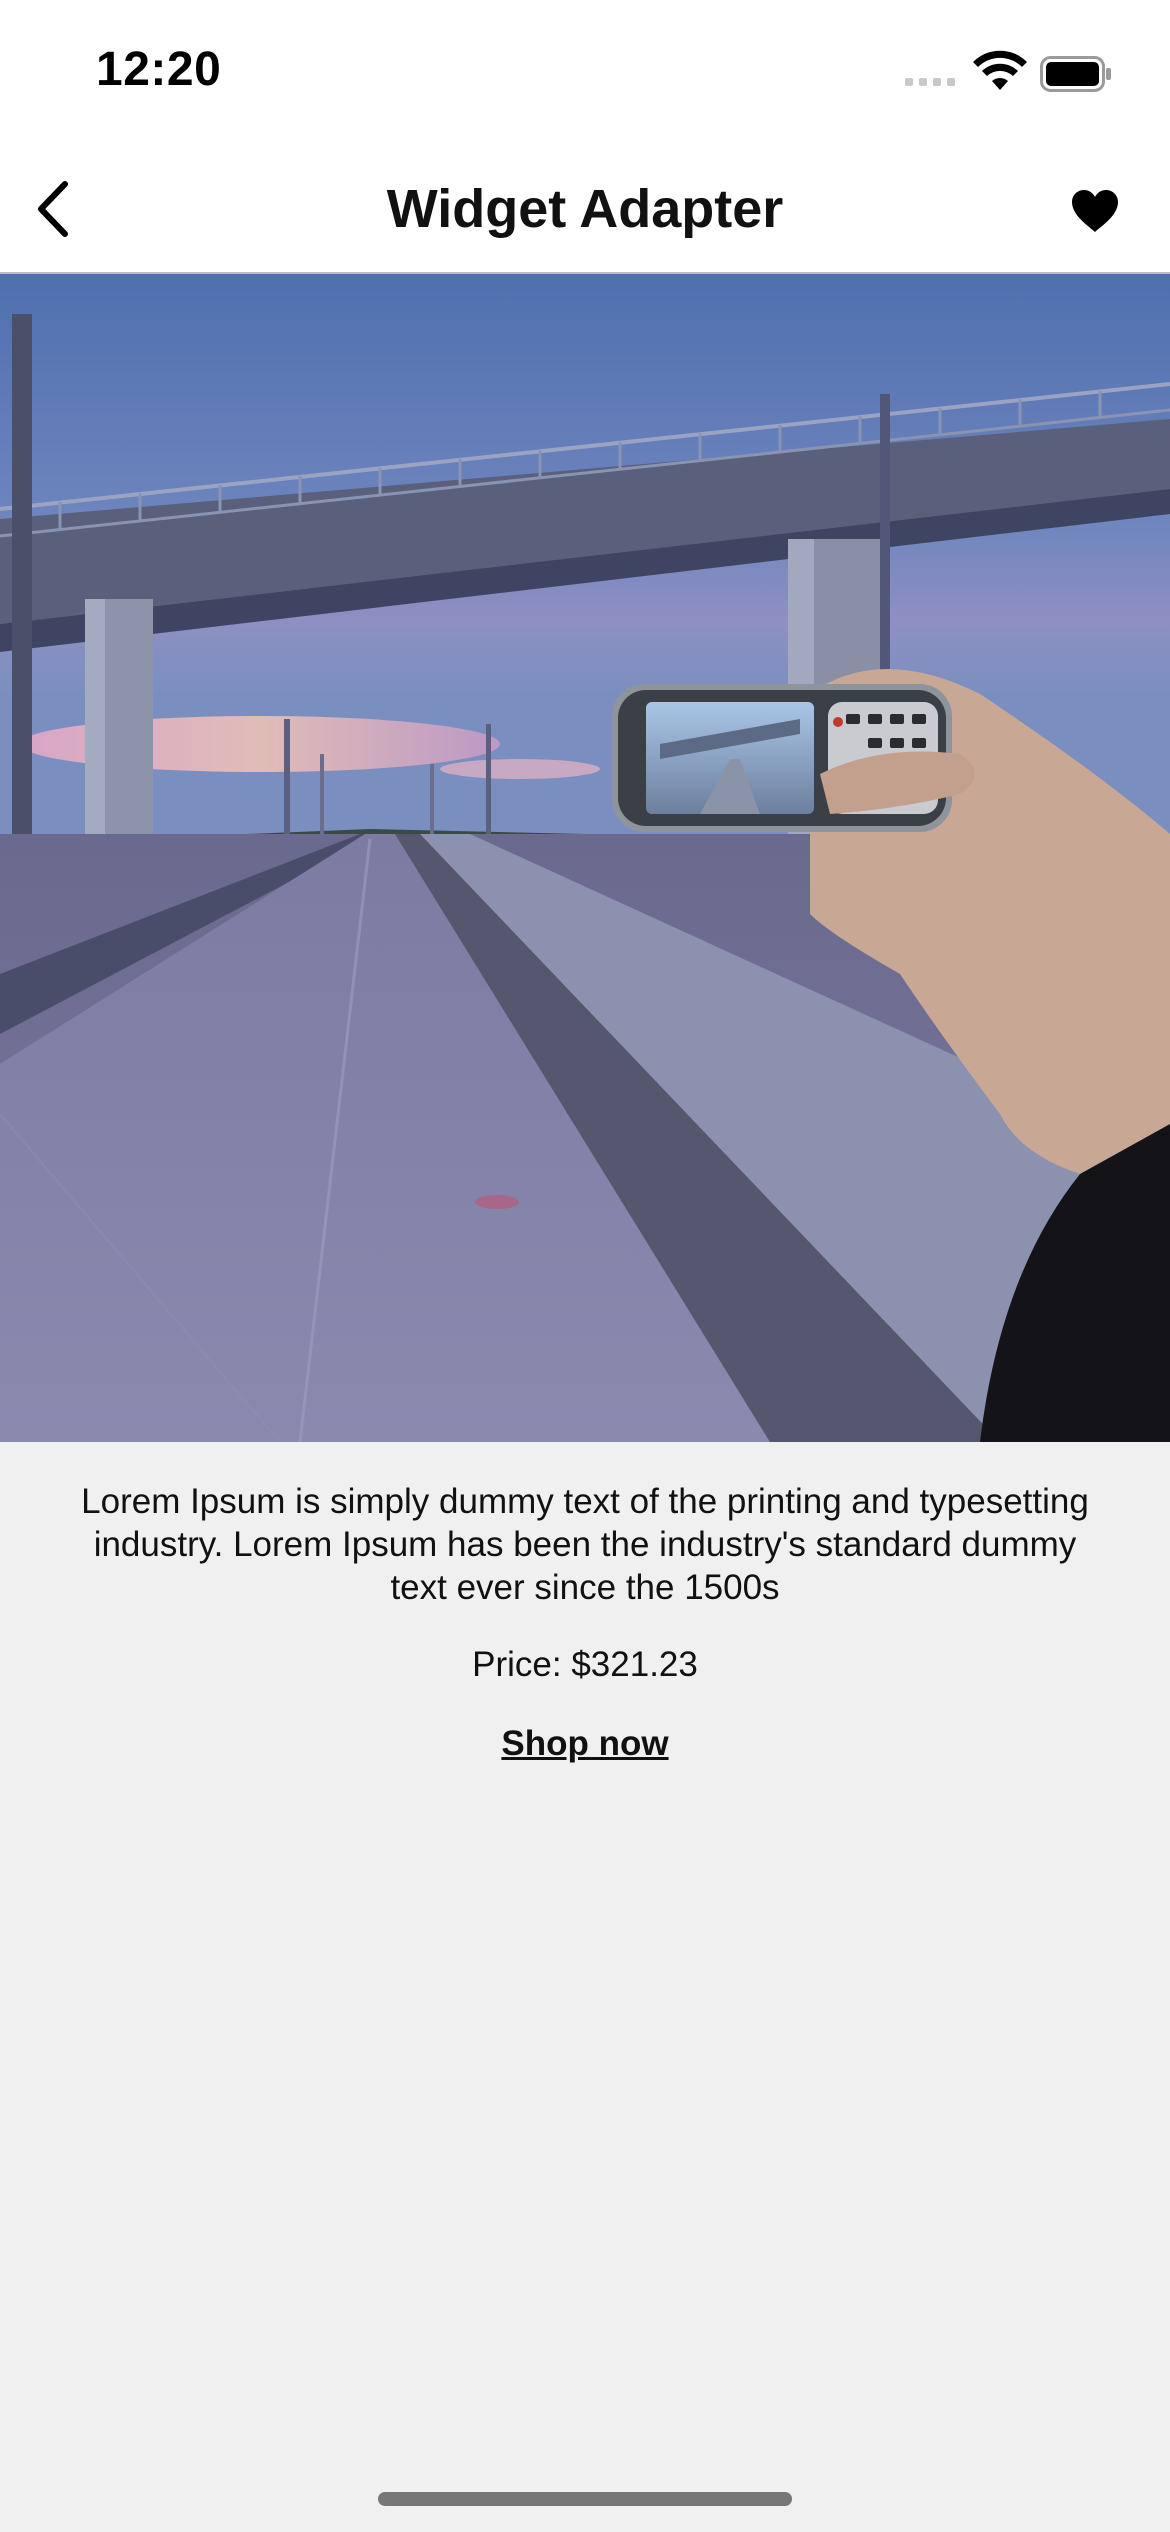 This screenshot has width=1170, height=2532. What do you see at coordinates (1075, 74) in the screenshot?
I see `battery-icon` at bounding box center [1075, 74].